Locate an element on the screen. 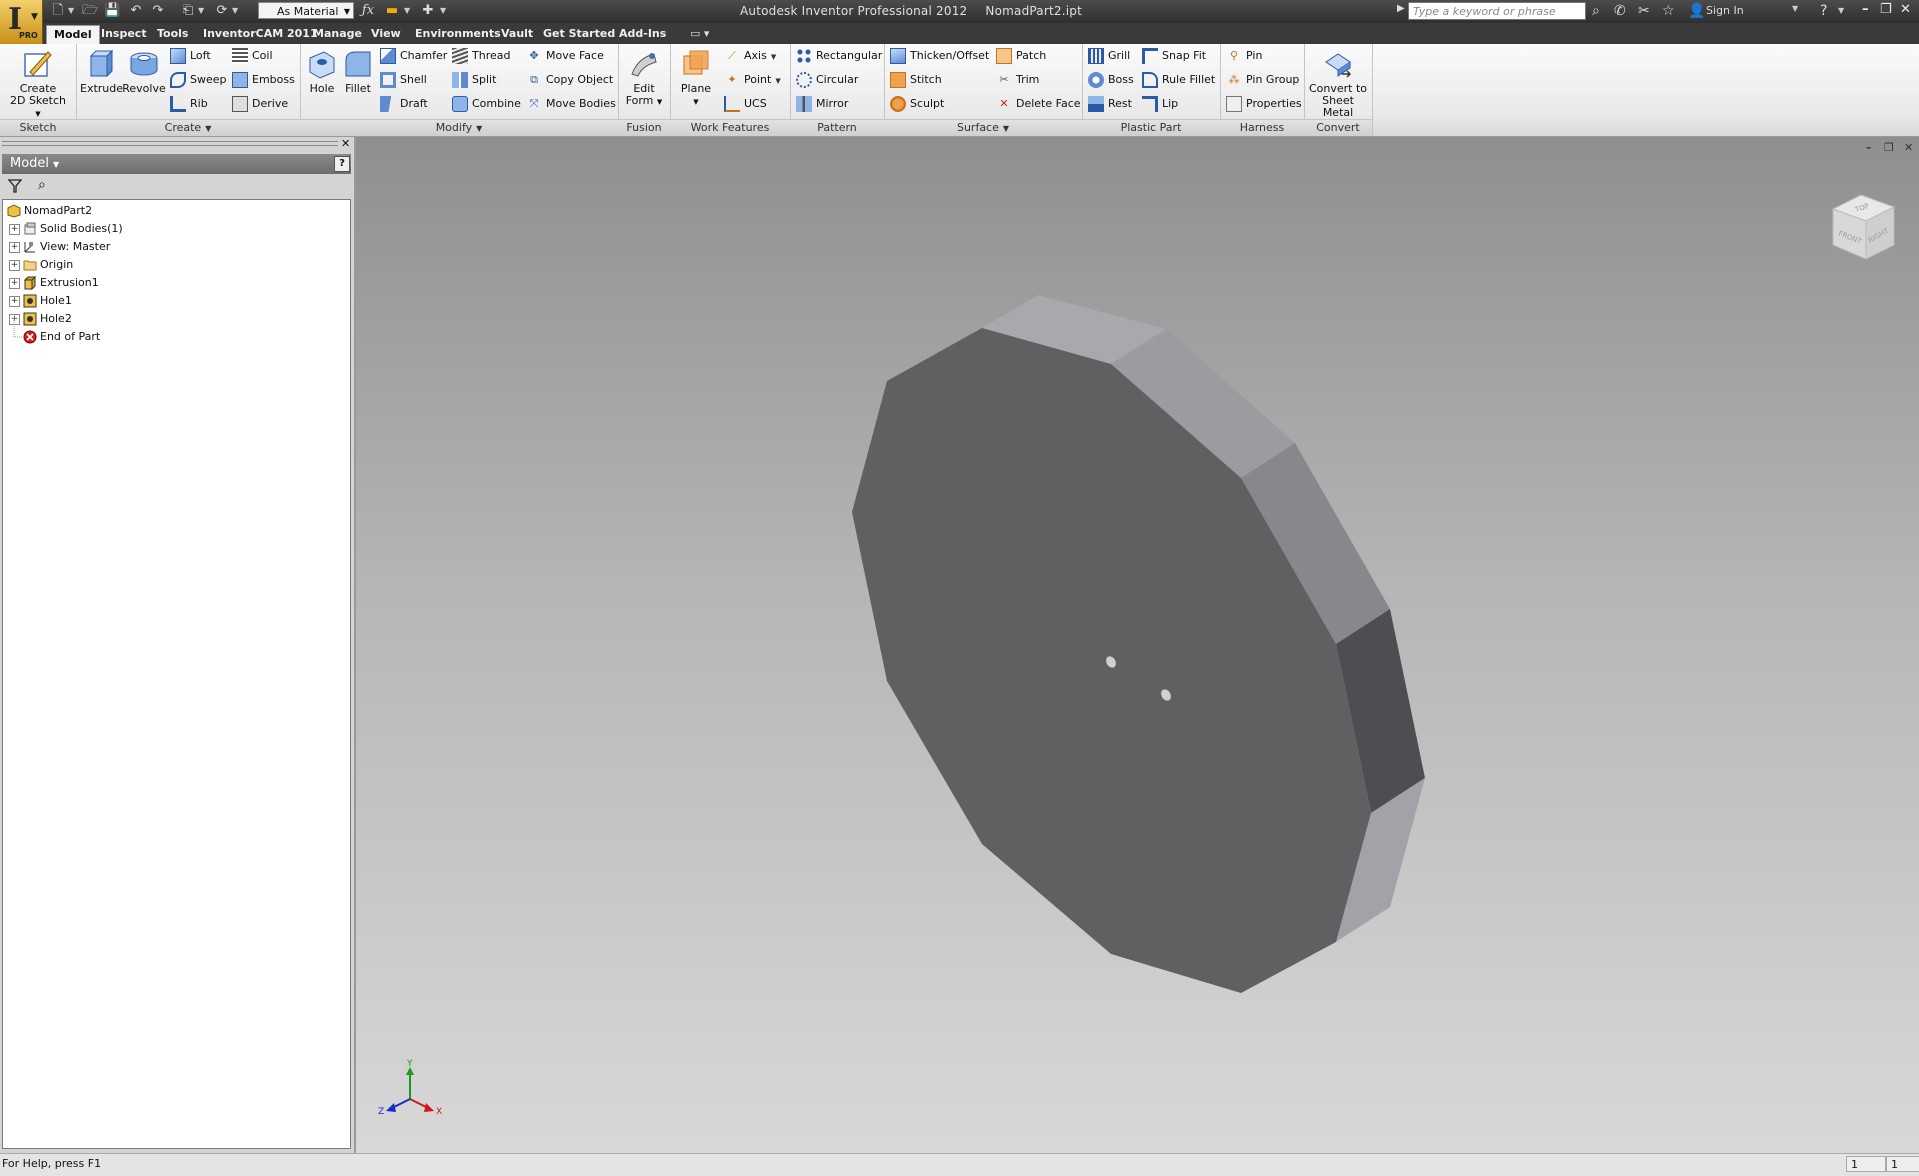  thicken-offset-button: Thicken/Offset is located at coordinates (939, 56).